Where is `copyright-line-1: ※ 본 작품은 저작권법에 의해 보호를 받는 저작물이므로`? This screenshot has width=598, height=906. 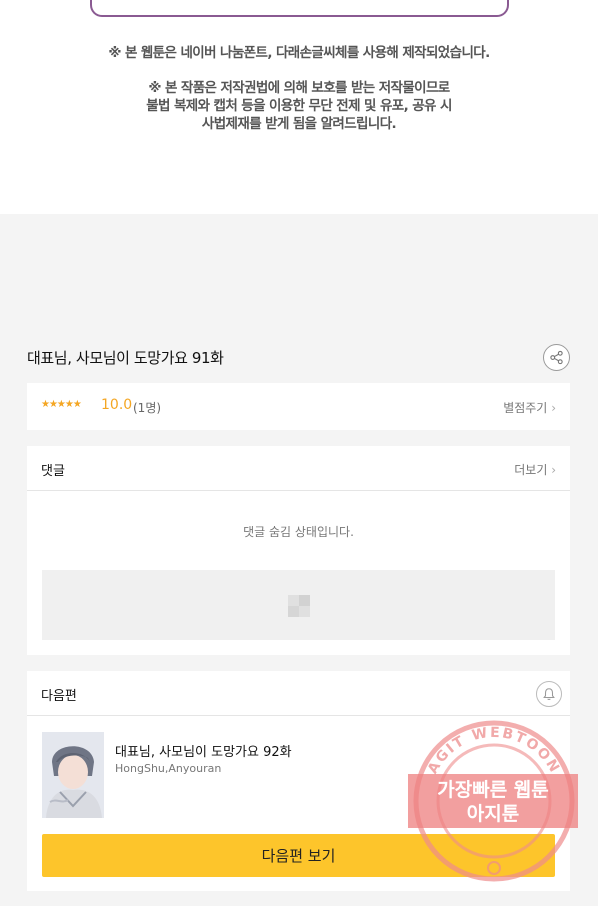
copyright-line-1: ※ 본 작품은 저작권법에 의해 보호를 받는 저작물이므로 is located at coordinates (299, 88).